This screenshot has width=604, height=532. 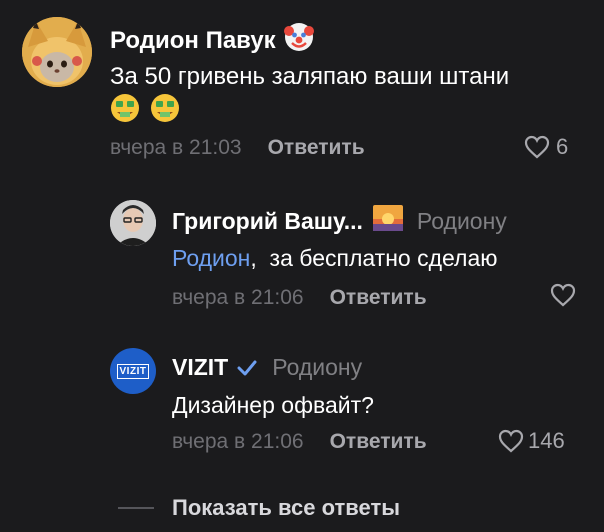 What do you see at coordinates (193, 41) in the screenshot?
I see `author-name: Родион Павук` at bounding box center [193, 41].